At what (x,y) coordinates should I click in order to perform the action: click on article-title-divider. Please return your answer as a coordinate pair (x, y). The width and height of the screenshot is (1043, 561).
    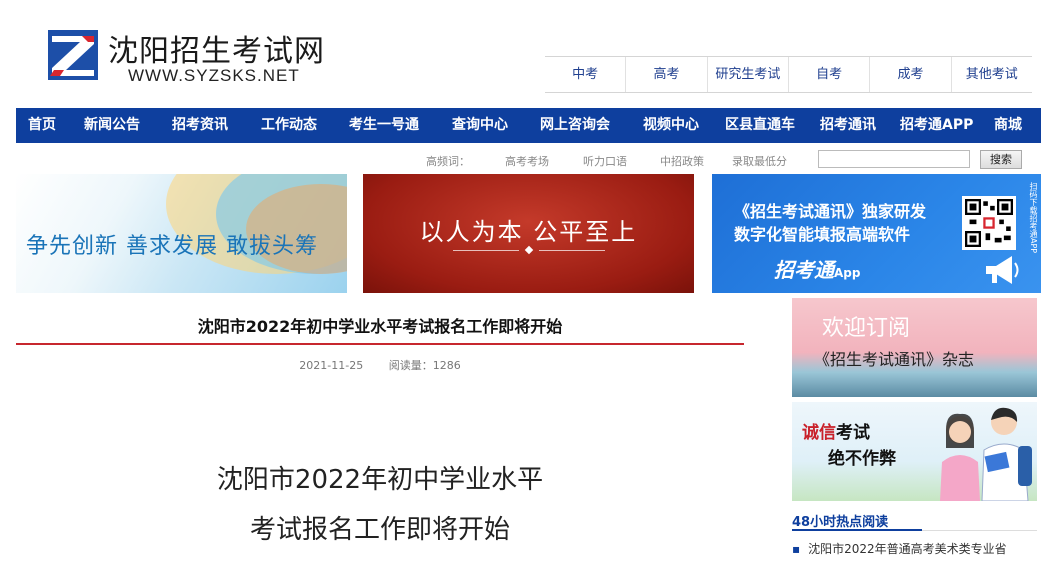
    Looking at the image, I should click on (380, 344).